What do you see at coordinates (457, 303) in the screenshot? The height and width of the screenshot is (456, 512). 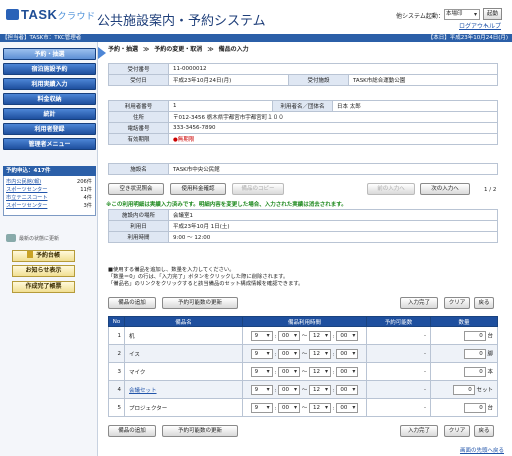 I see `clear-button: クリア` at bounding box center [457, 303].